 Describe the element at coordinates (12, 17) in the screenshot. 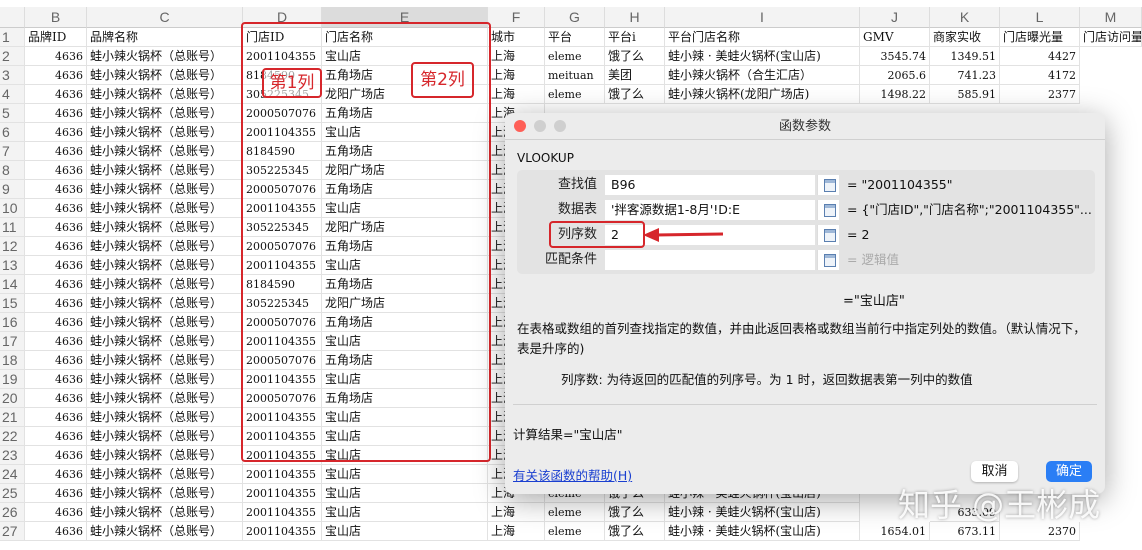

I see `select-all-corner` at that location.